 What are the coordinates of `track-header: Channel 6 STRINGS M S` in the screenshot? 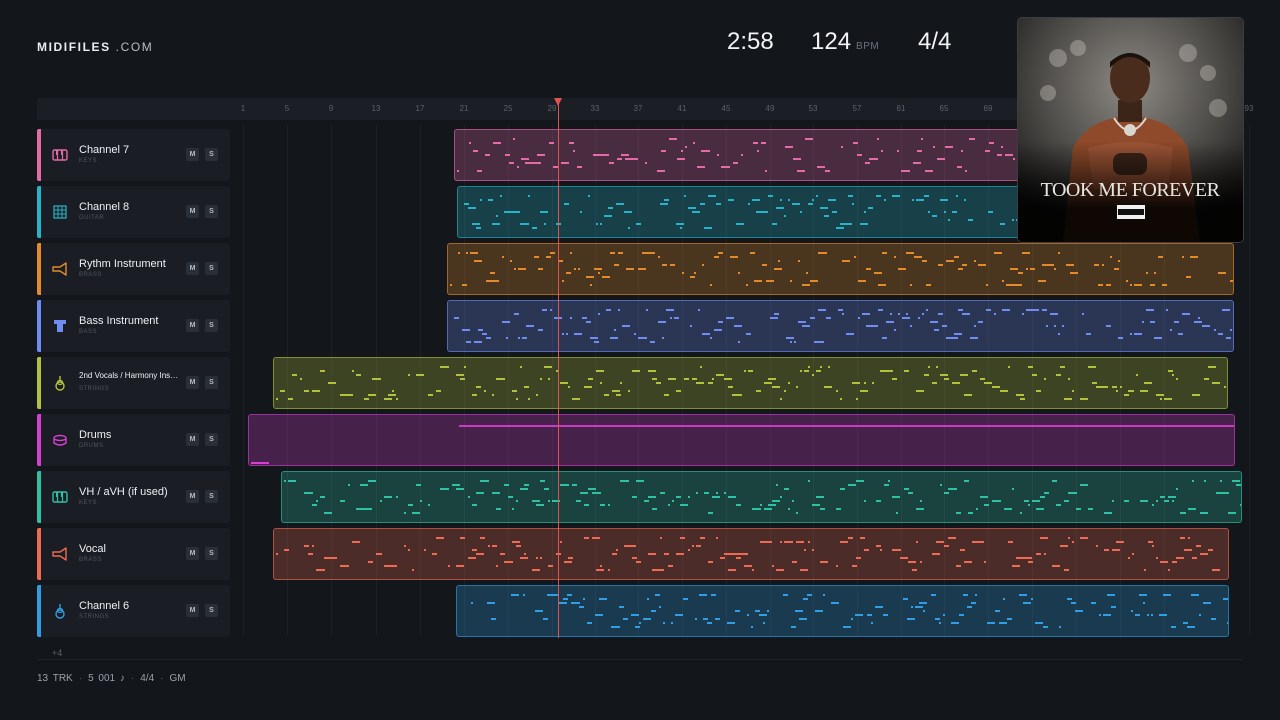 It's located at (133, 611).